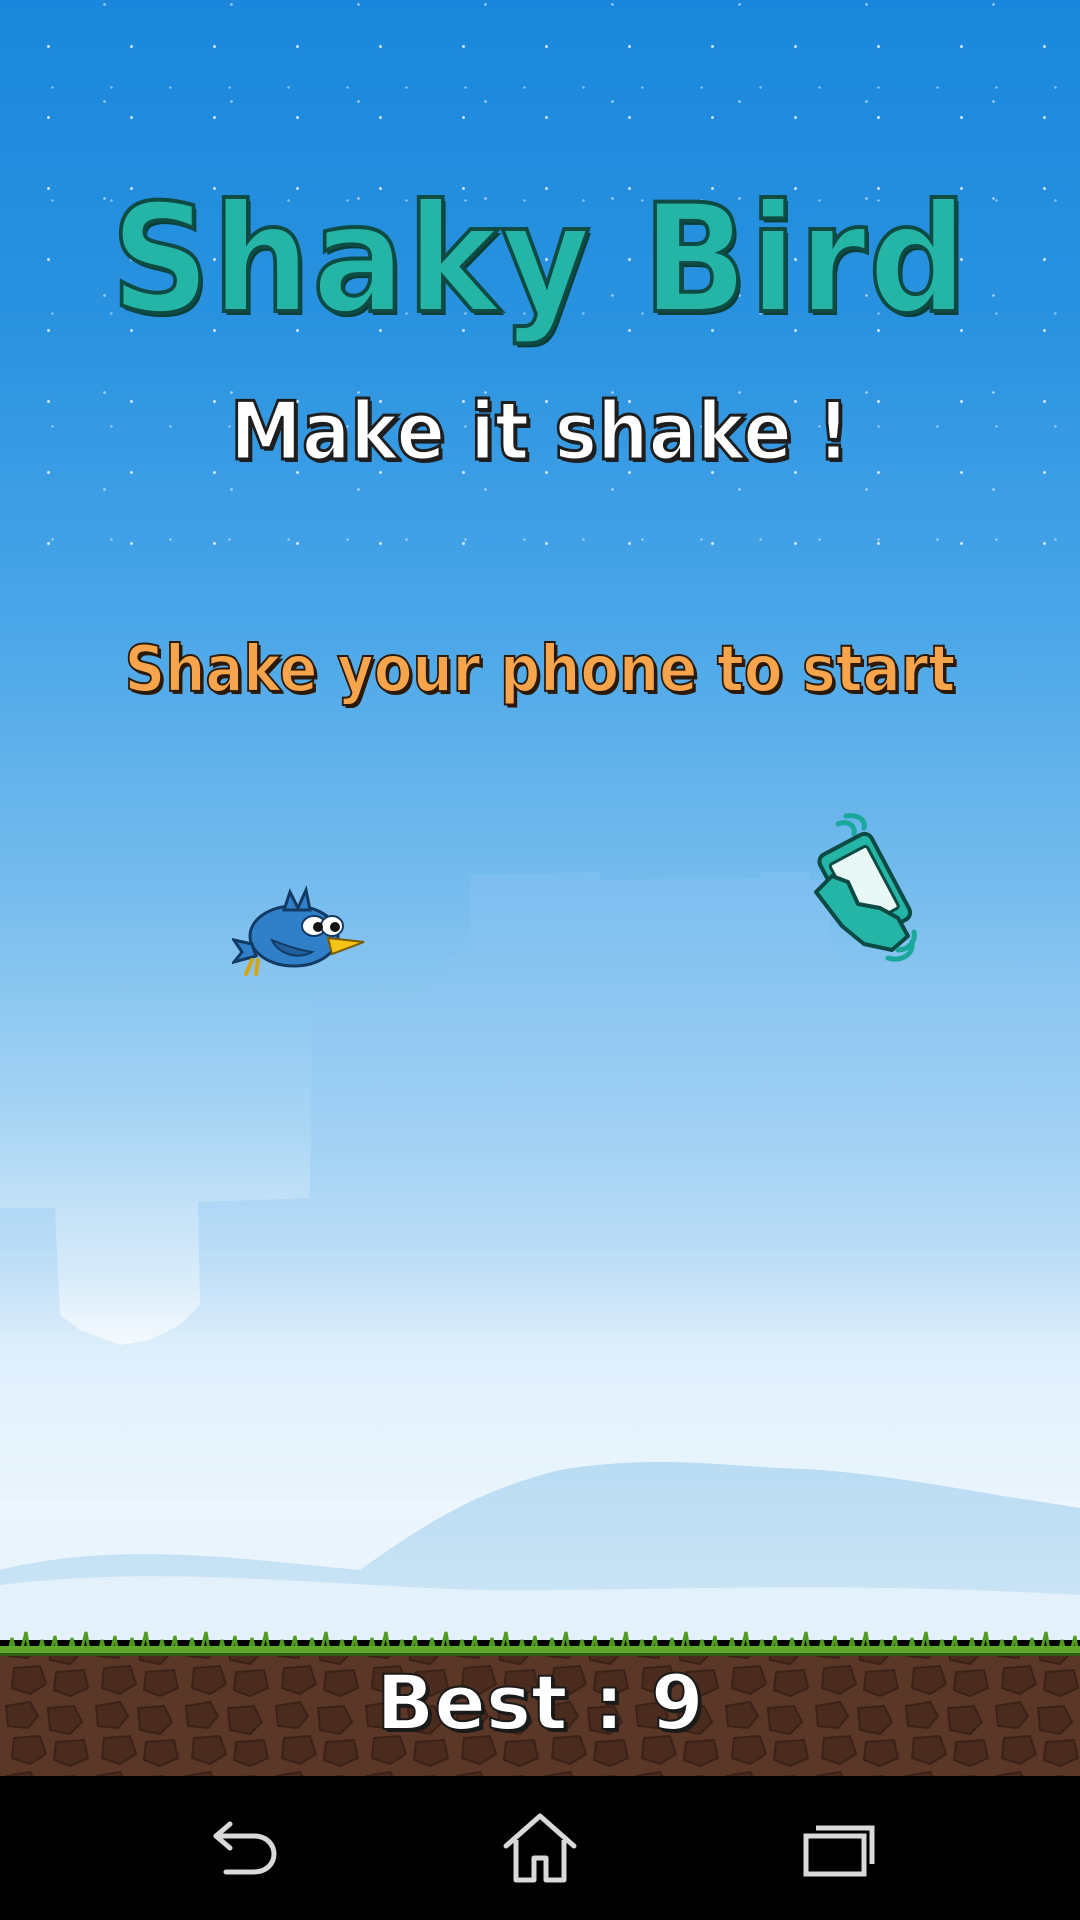  I want to click on recents-button, so click(840, 1848).